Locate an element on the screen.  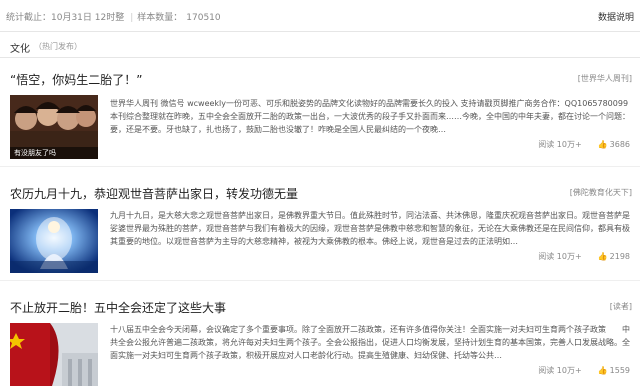
article-stats: 阅读 10万+ 👍 3686 is located at coordinates (584, 144).